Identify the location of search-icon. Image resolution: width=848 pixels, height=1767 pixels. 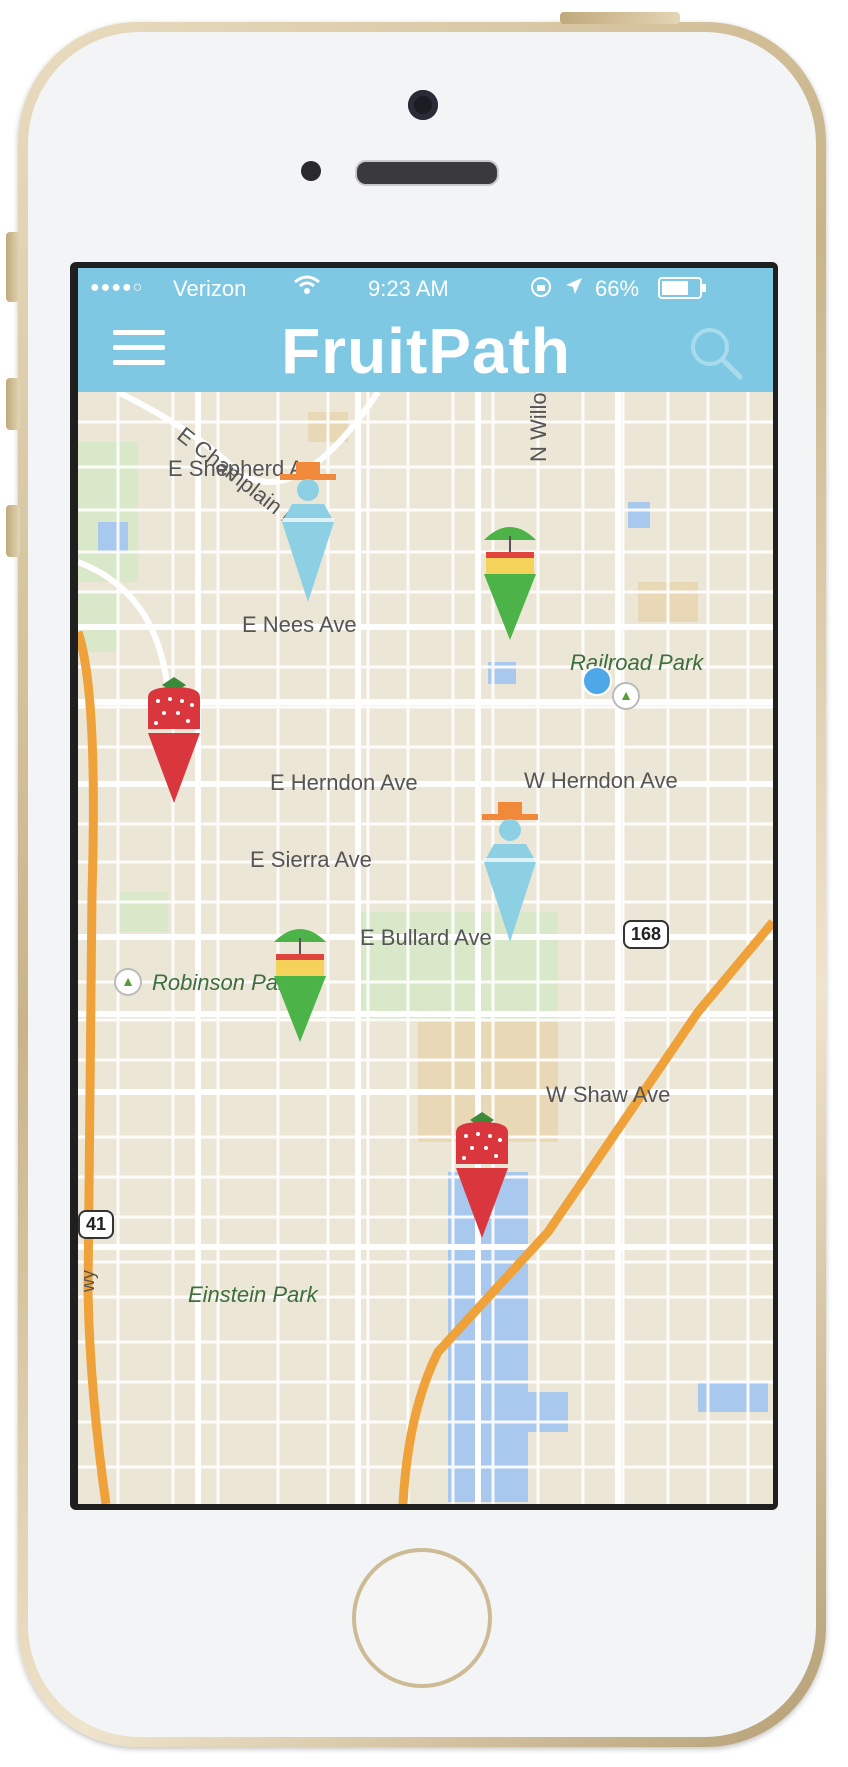
(716, 353).